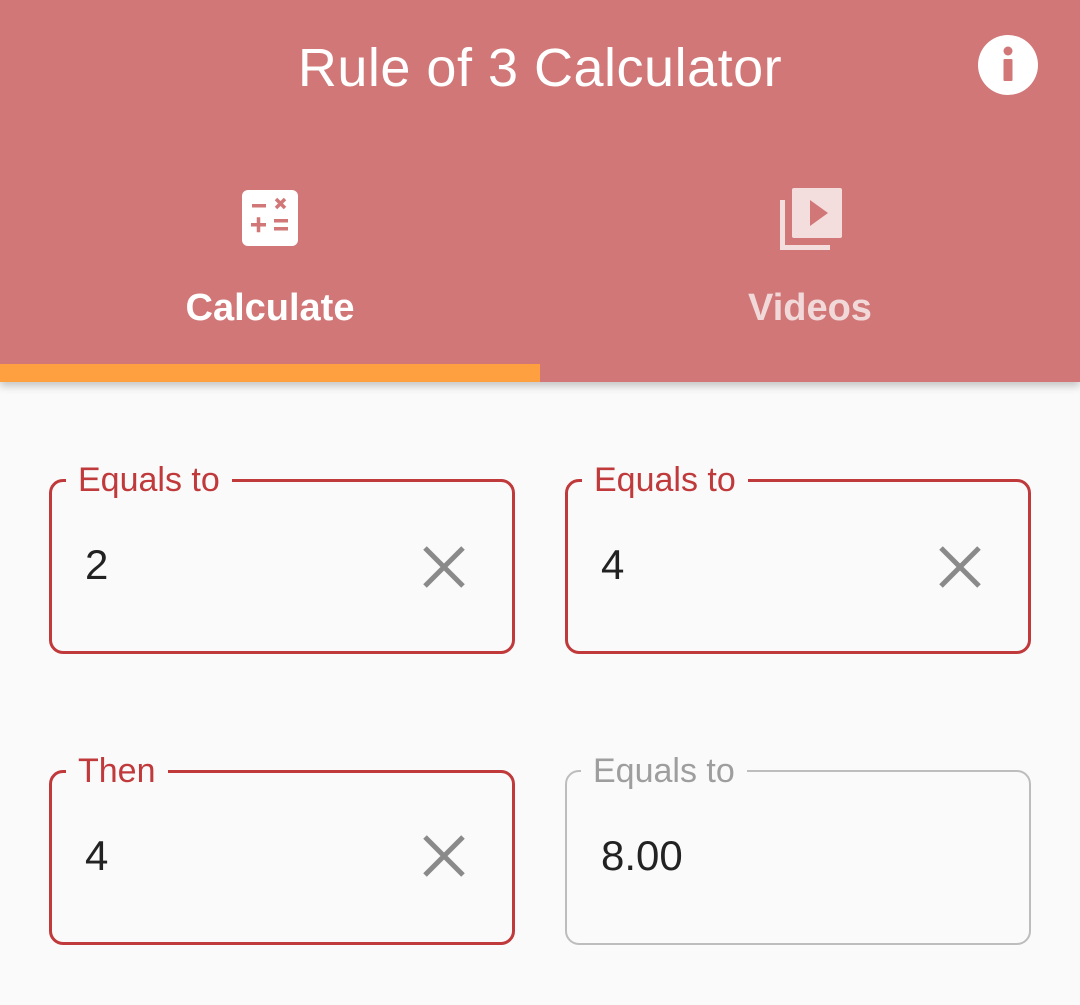 This screenshot has height=1005, width=1080. I want to click on input-a-value: 2, so click(96, 565).